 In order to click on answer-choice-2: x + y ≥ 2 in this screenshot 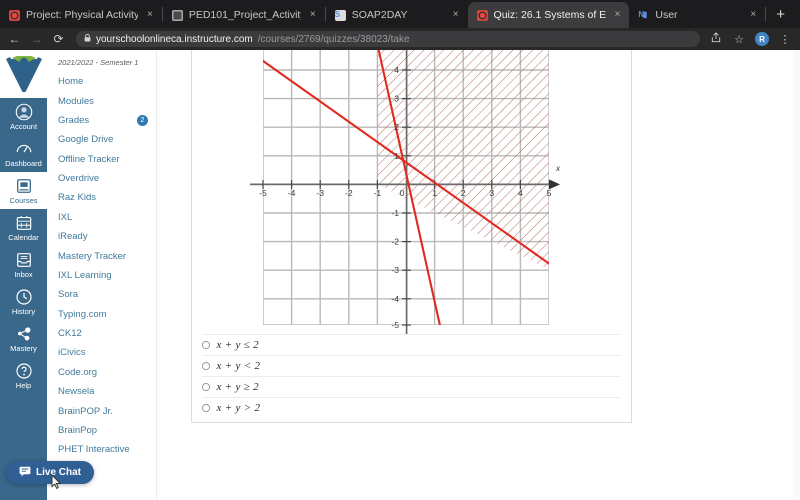, I will do `click(411, 386)`.